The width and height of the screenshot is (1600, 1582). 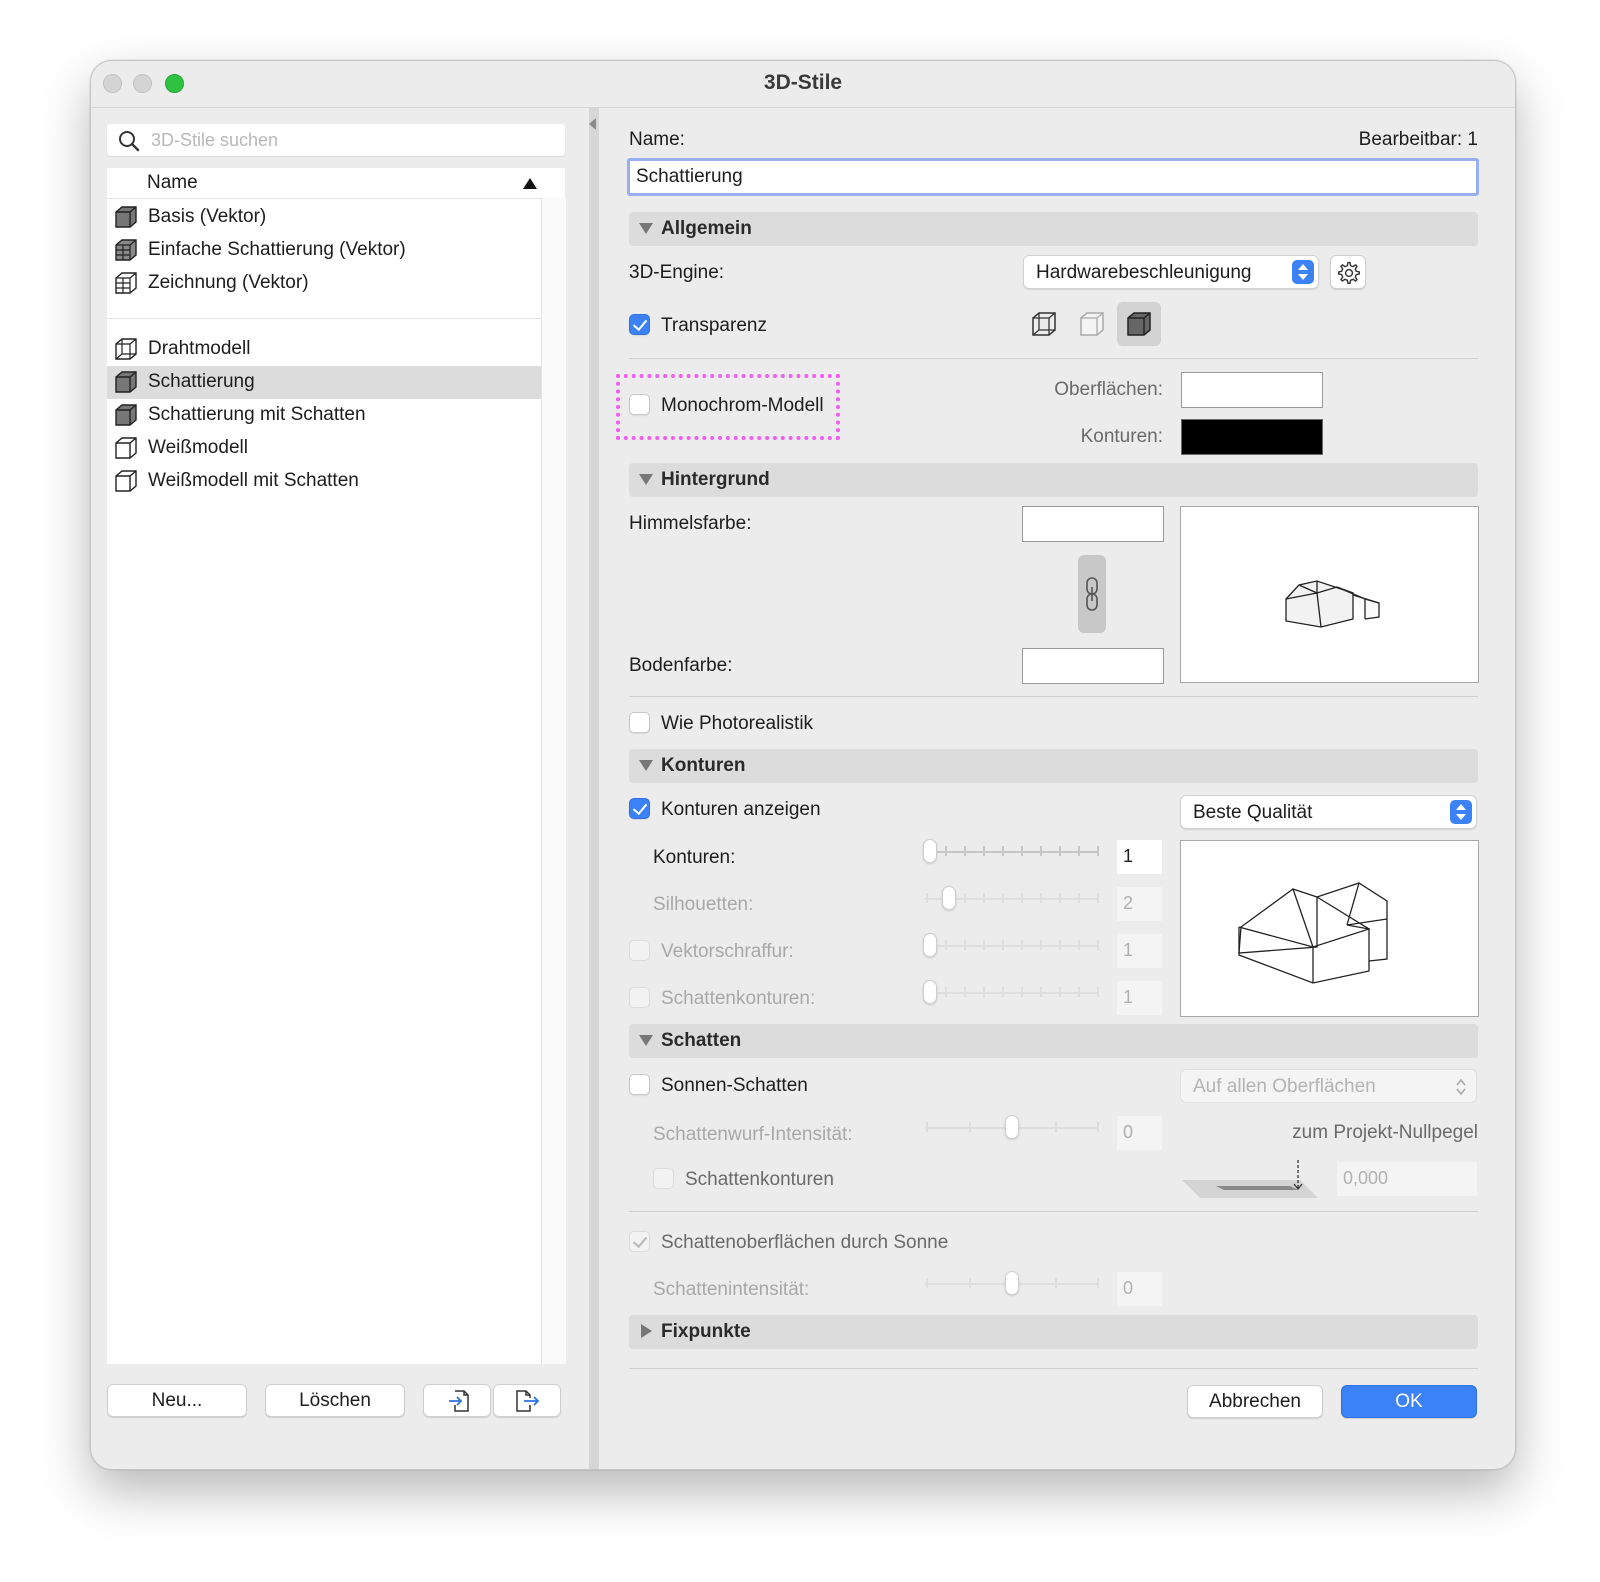 What do you see at coordinates (706, 228) in the screenshot?
I see `section-title: Allgemein` at bounding box center [706, 228].